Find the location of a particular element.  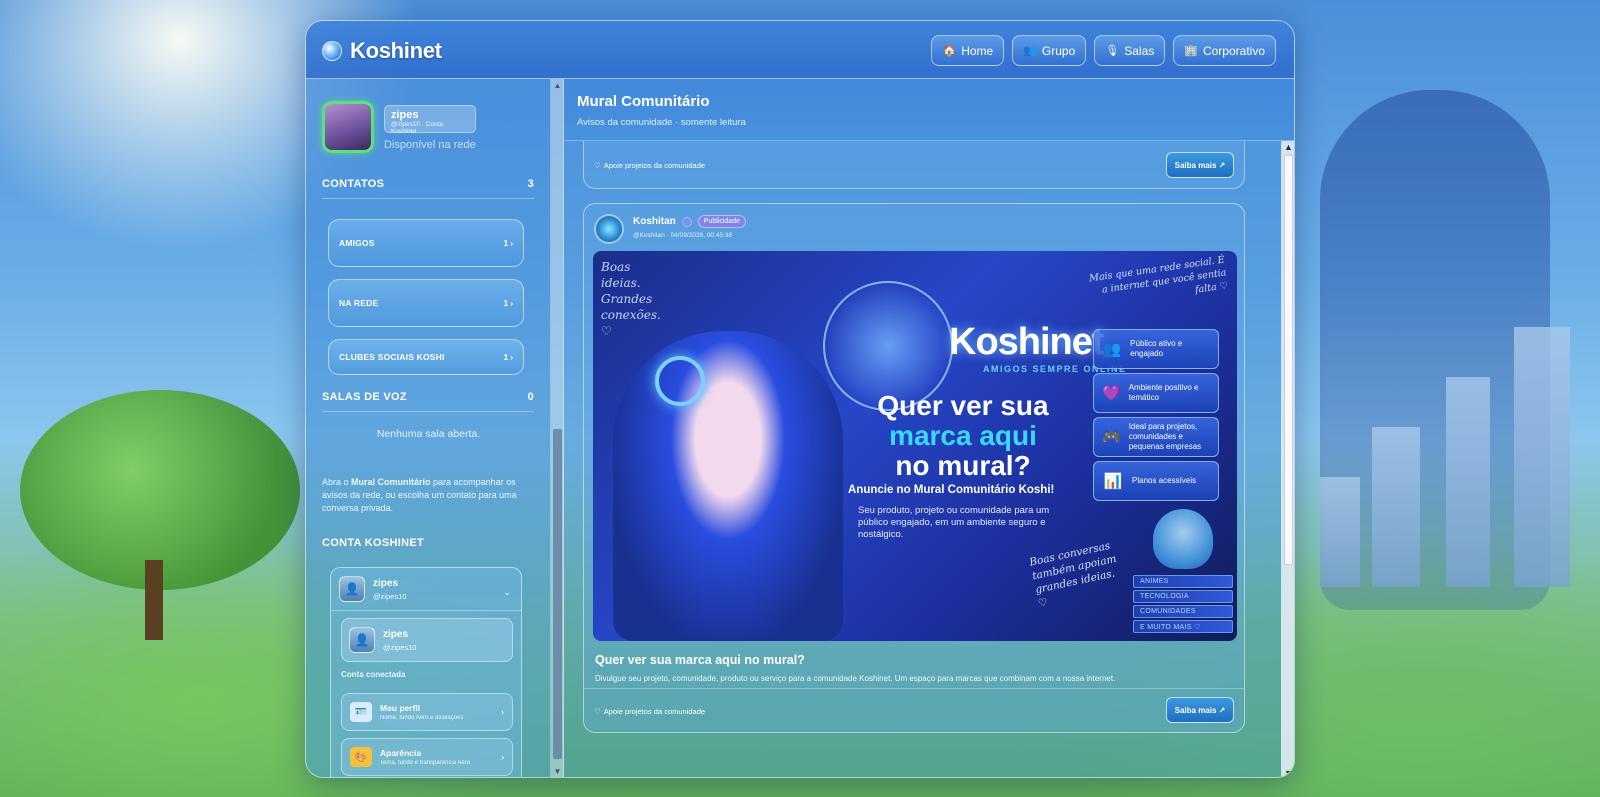

account-name: zipes is located at coordinates (386, 583).